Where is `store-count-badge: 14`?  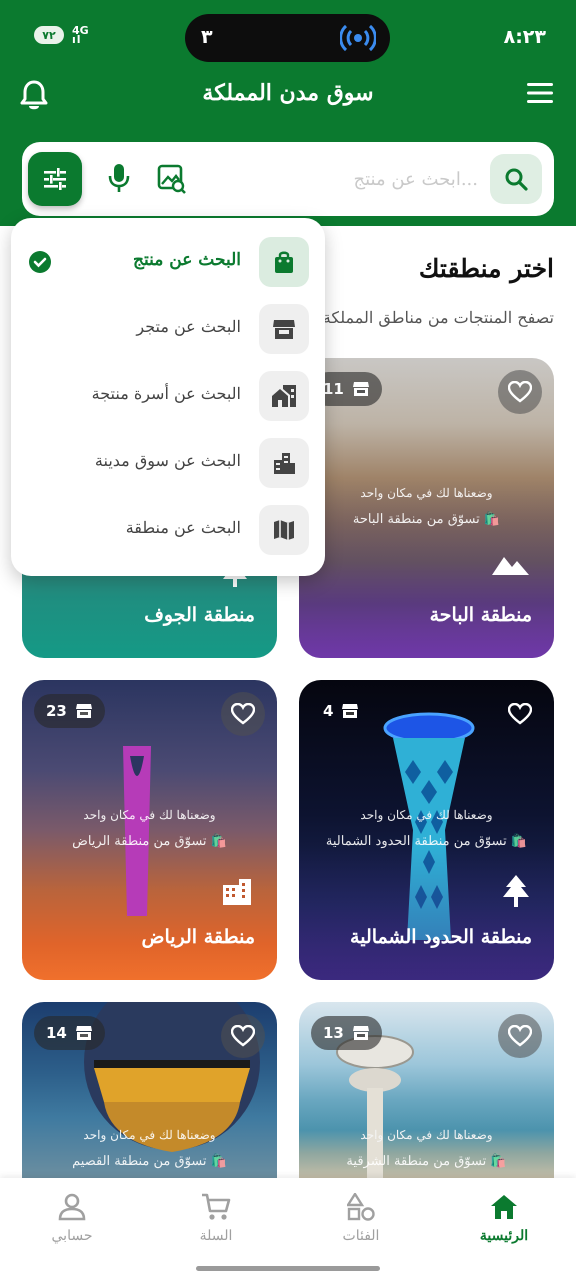
store-count-badge: 14 is located at coordinates (69, 1033).